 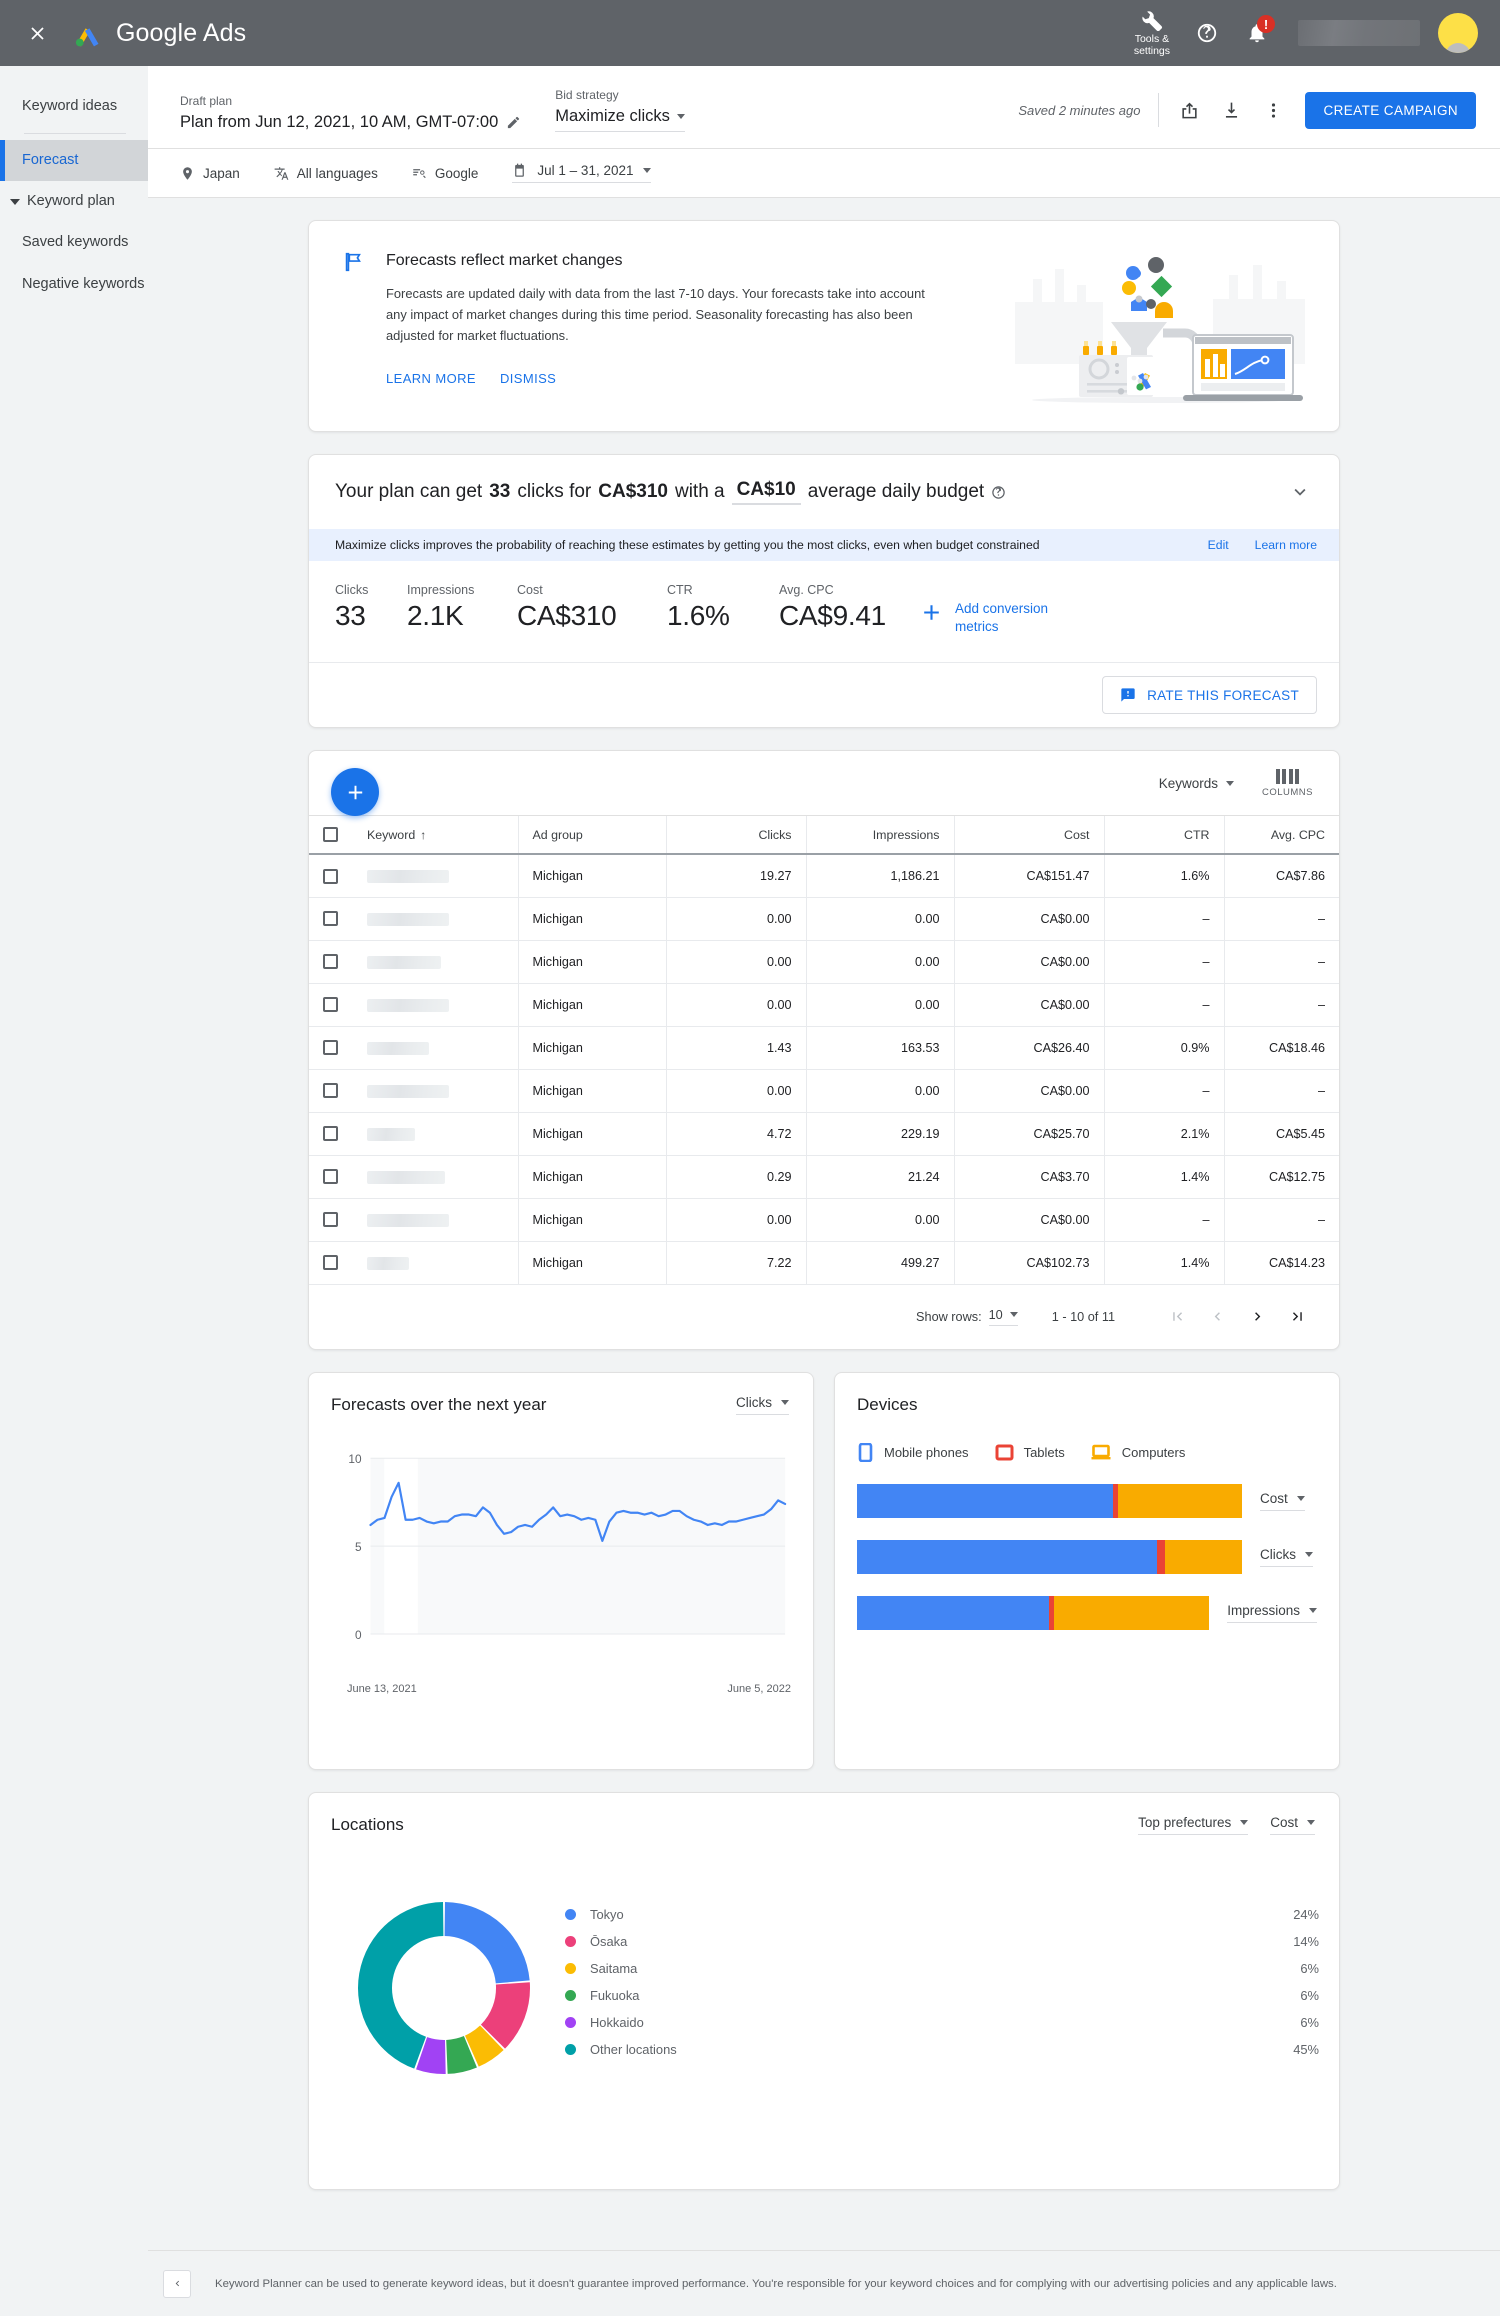 What do you see at coordinates (1028, 835) in the screenshot?
I see `header-cost: Cost` at bounding box center [1028, 835].